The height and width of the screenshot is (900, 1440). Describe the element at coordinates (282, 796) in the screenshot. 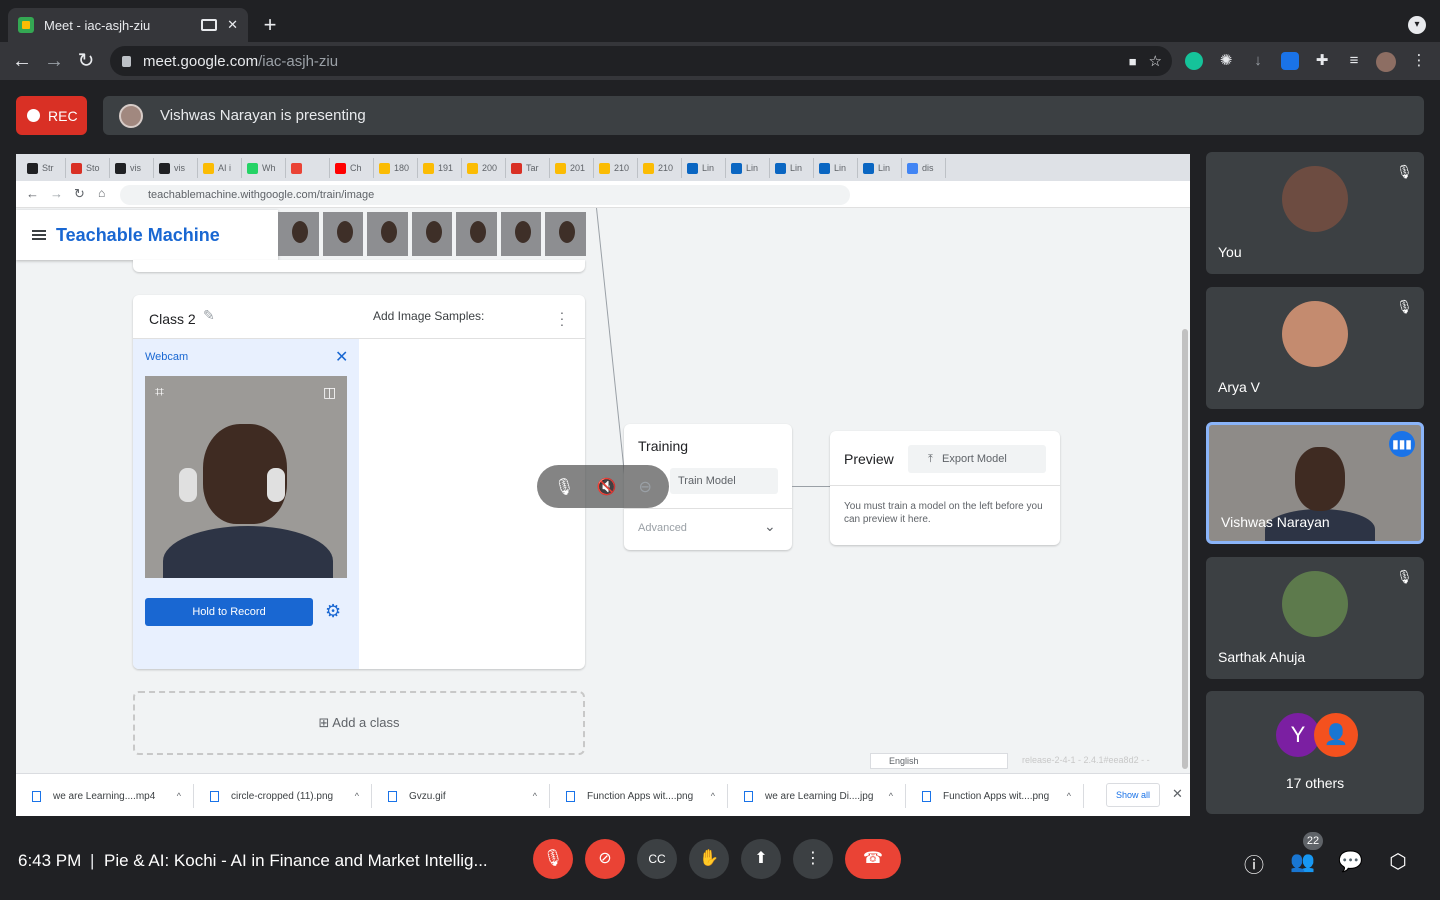

I see `download-filename: circle-cropped (11).png` at that location.